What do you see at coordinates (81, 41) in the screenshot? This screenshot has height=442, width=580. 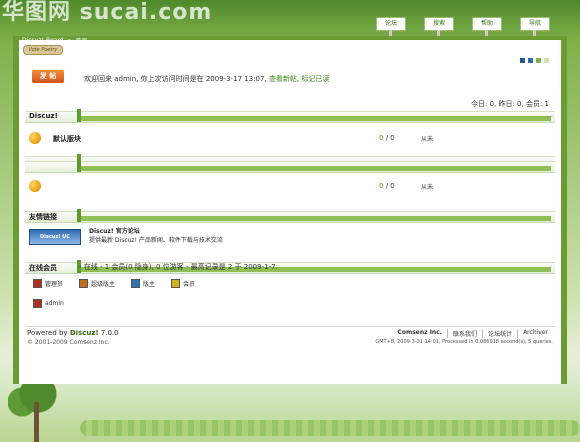 I see `breadcrumb-current: 首页` at bounding box center [81, 41].